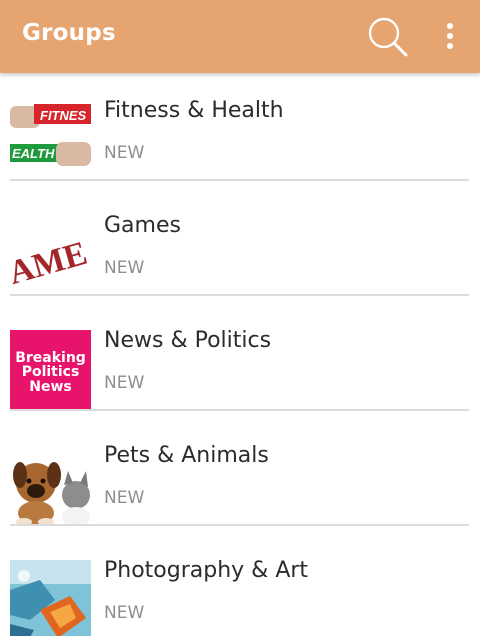 The width and height of the screenshot is (480, 636). I want to click on group-thumbnail: AME, so click(50, 255).